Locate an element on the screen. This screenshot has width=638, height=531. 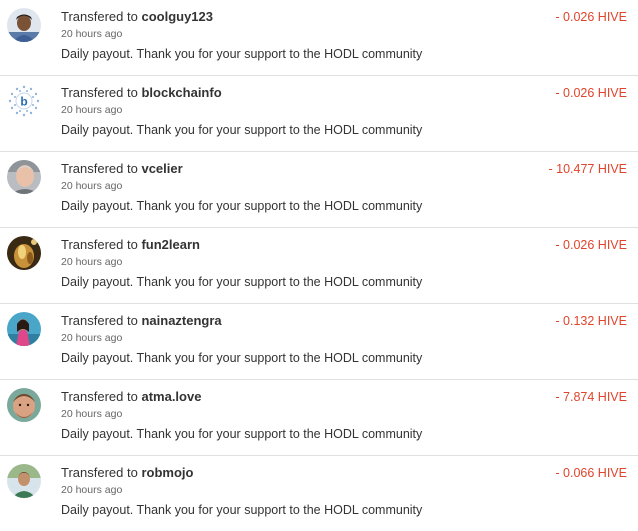
recipient-link: blockchainfo is located at coordinates (181, 92).